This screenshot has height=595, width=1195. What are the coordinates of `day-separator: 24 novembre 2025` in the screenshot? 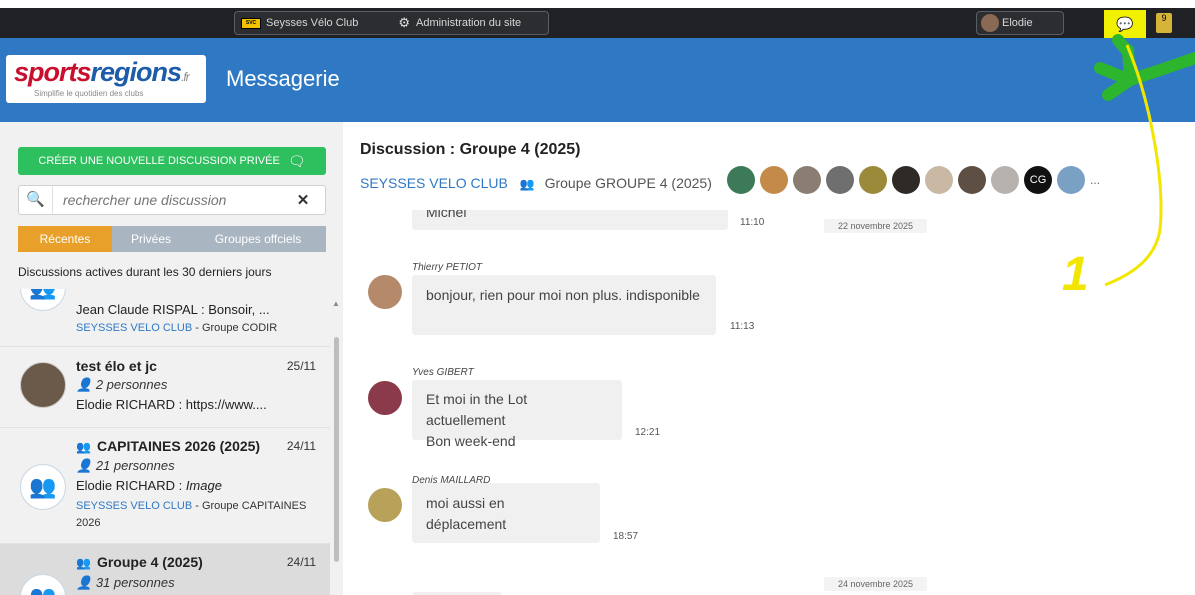 It's located at (876, 584).